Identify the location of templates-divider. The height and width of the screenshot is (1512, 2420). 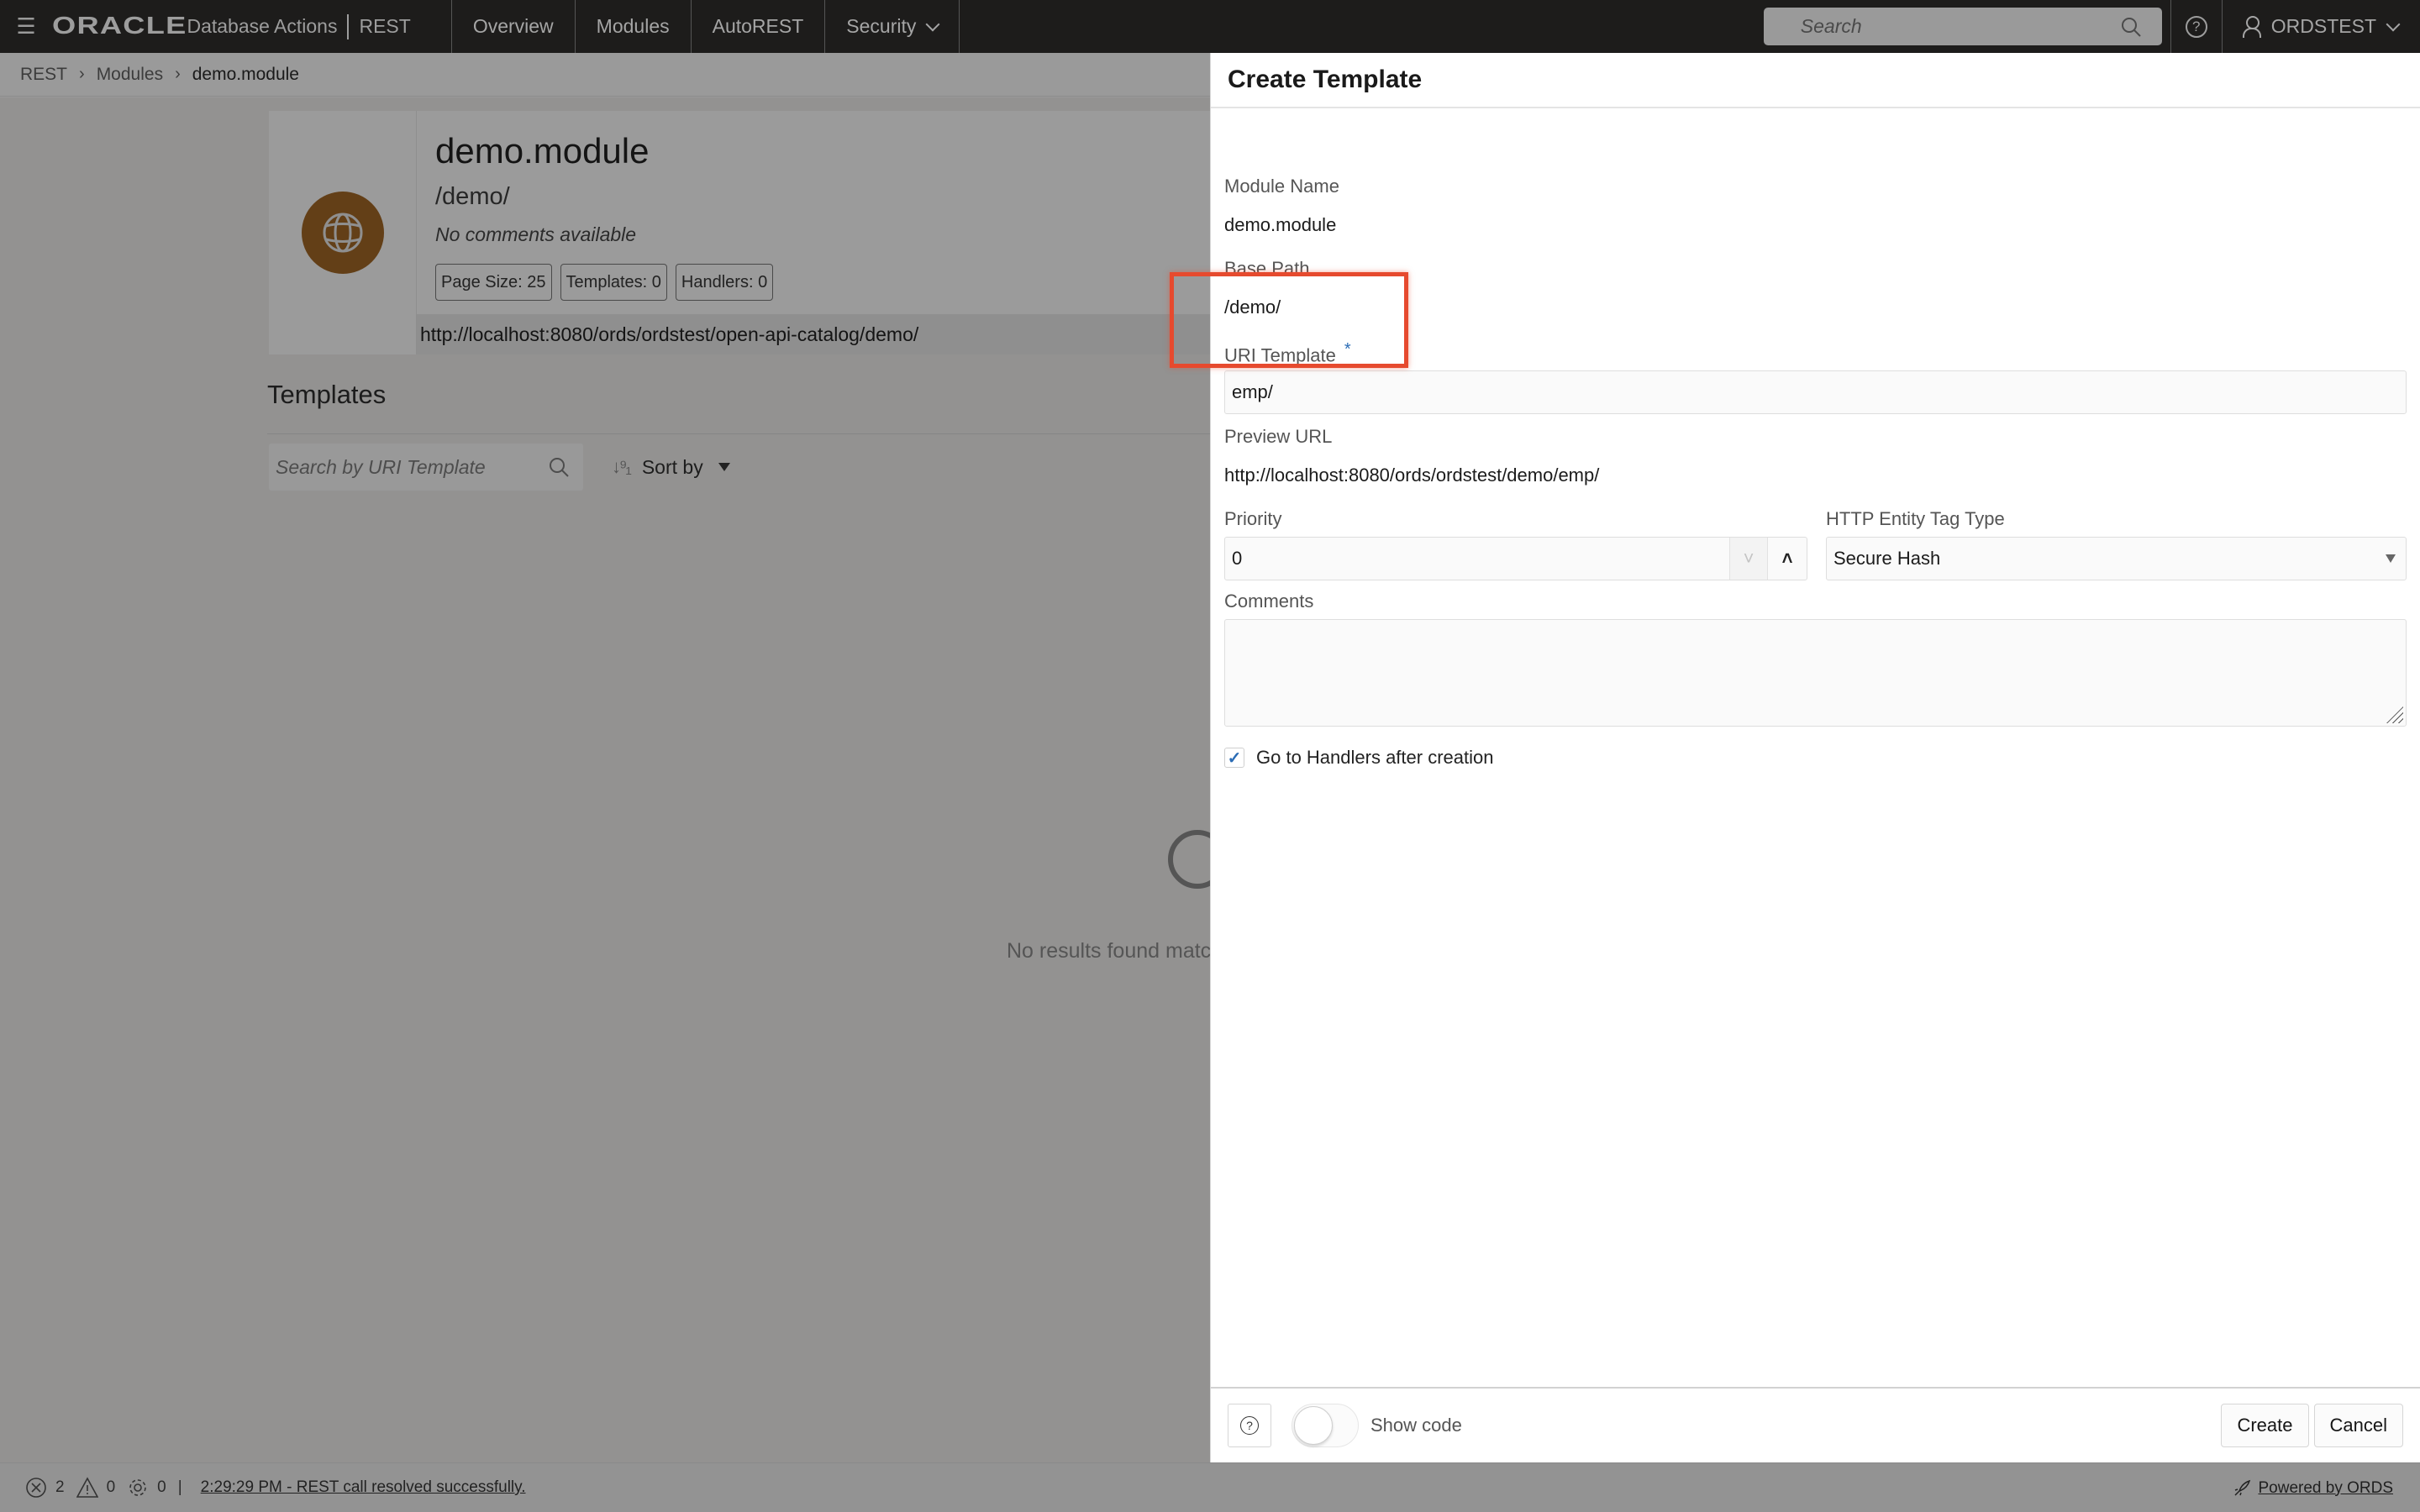
(738, 433).